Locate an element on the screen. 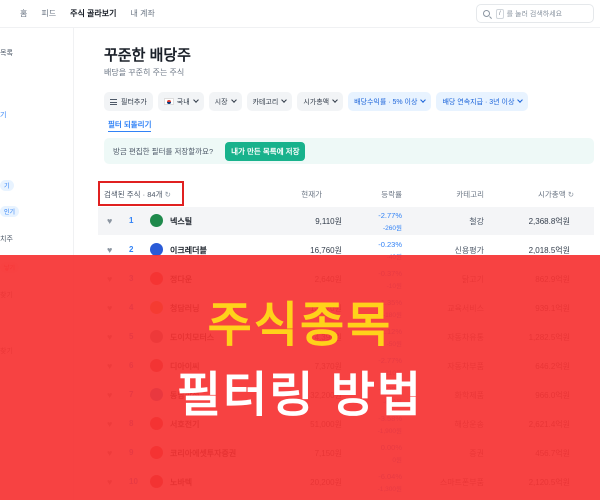 The height and width of the screenshot is (500, 600). search-placeholder: 를 눌러 검색하세요 is located at coordinates (534, 14).